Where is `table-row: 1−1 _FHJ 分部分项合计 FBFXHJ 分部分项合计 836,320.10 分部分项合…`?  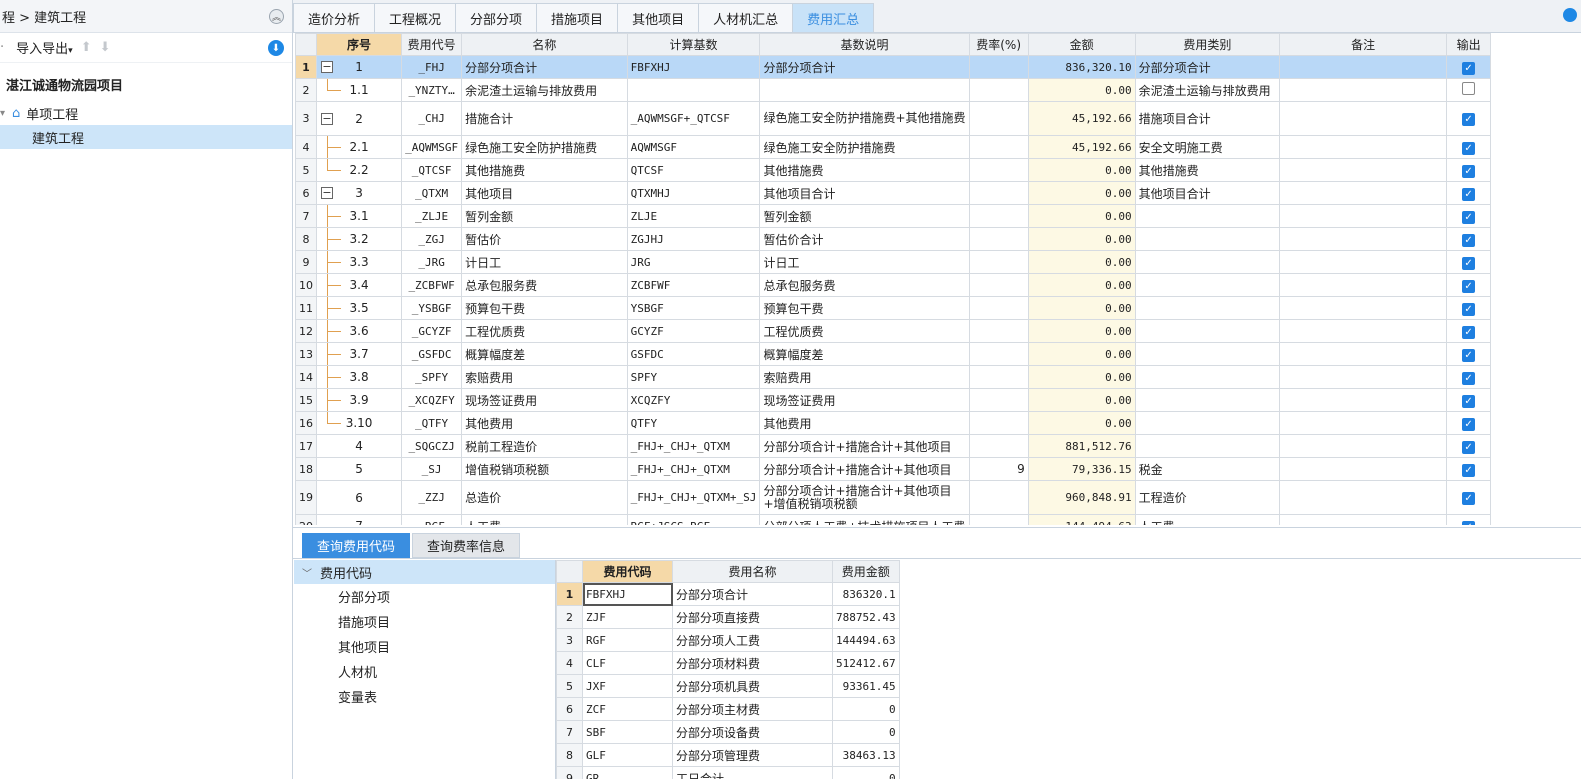 table-row: 1−1 _FHJ 分部分项合计 FBFXHJ 分部分项合计 836,320.10 分部分项合… is located at coordinates (893, 67).